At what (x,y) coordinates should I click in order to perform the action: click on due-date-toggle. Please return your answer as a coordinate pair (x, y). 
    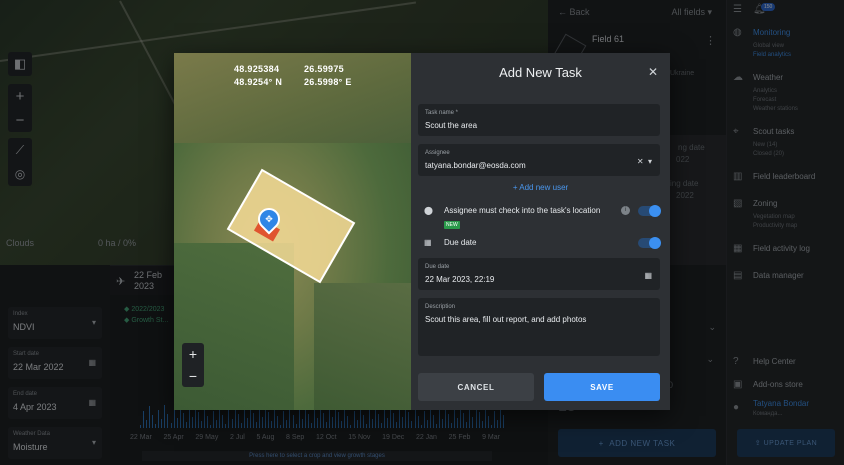
    Looking at the image, I should click on (649, 243).